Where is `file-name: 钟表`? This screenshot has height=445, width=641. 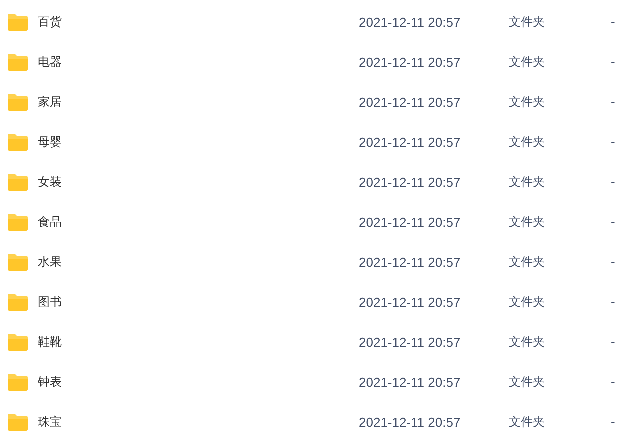 file-name: 钟表 is located at coordinates (198, 382).